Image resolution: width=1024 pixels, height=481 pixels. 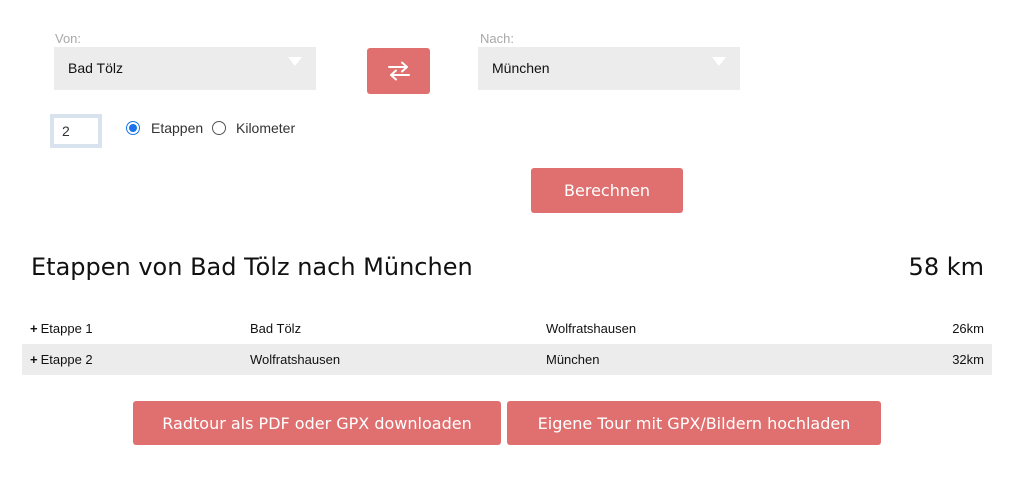 I want to click on to-label: Nach:, so click(x=497, y=38).